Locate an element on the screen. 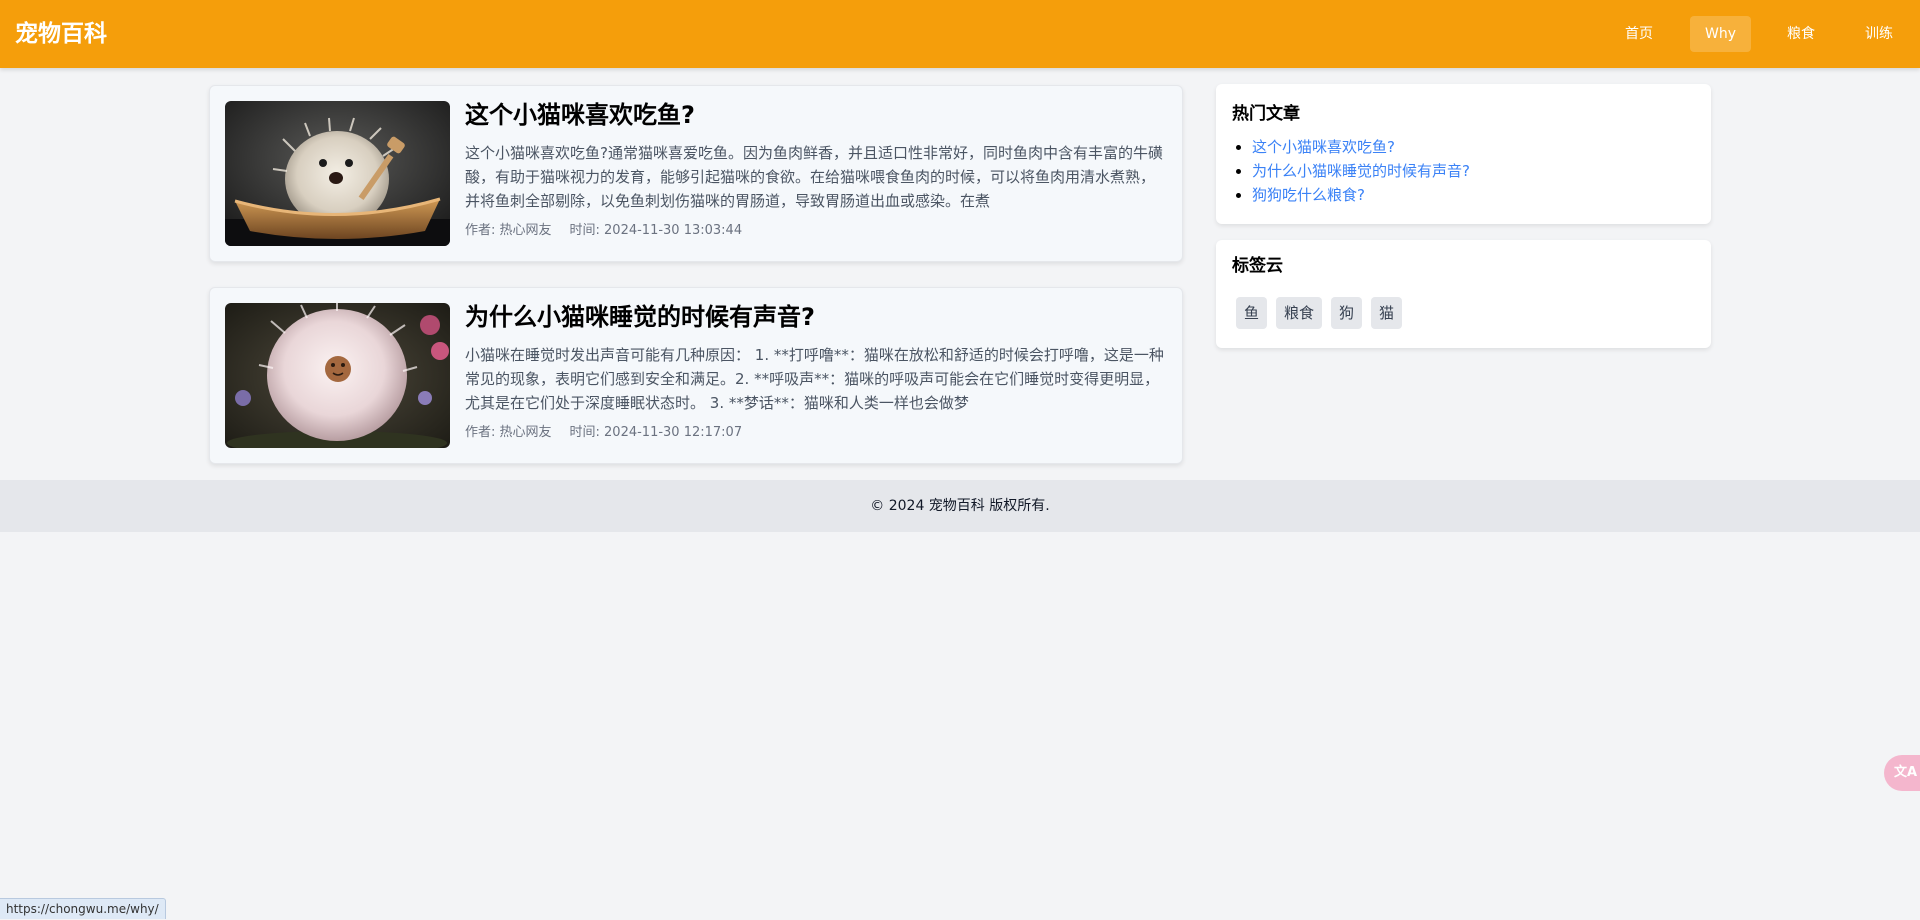  site-logo: 宠物百科 is located at coordinates (61, 34).